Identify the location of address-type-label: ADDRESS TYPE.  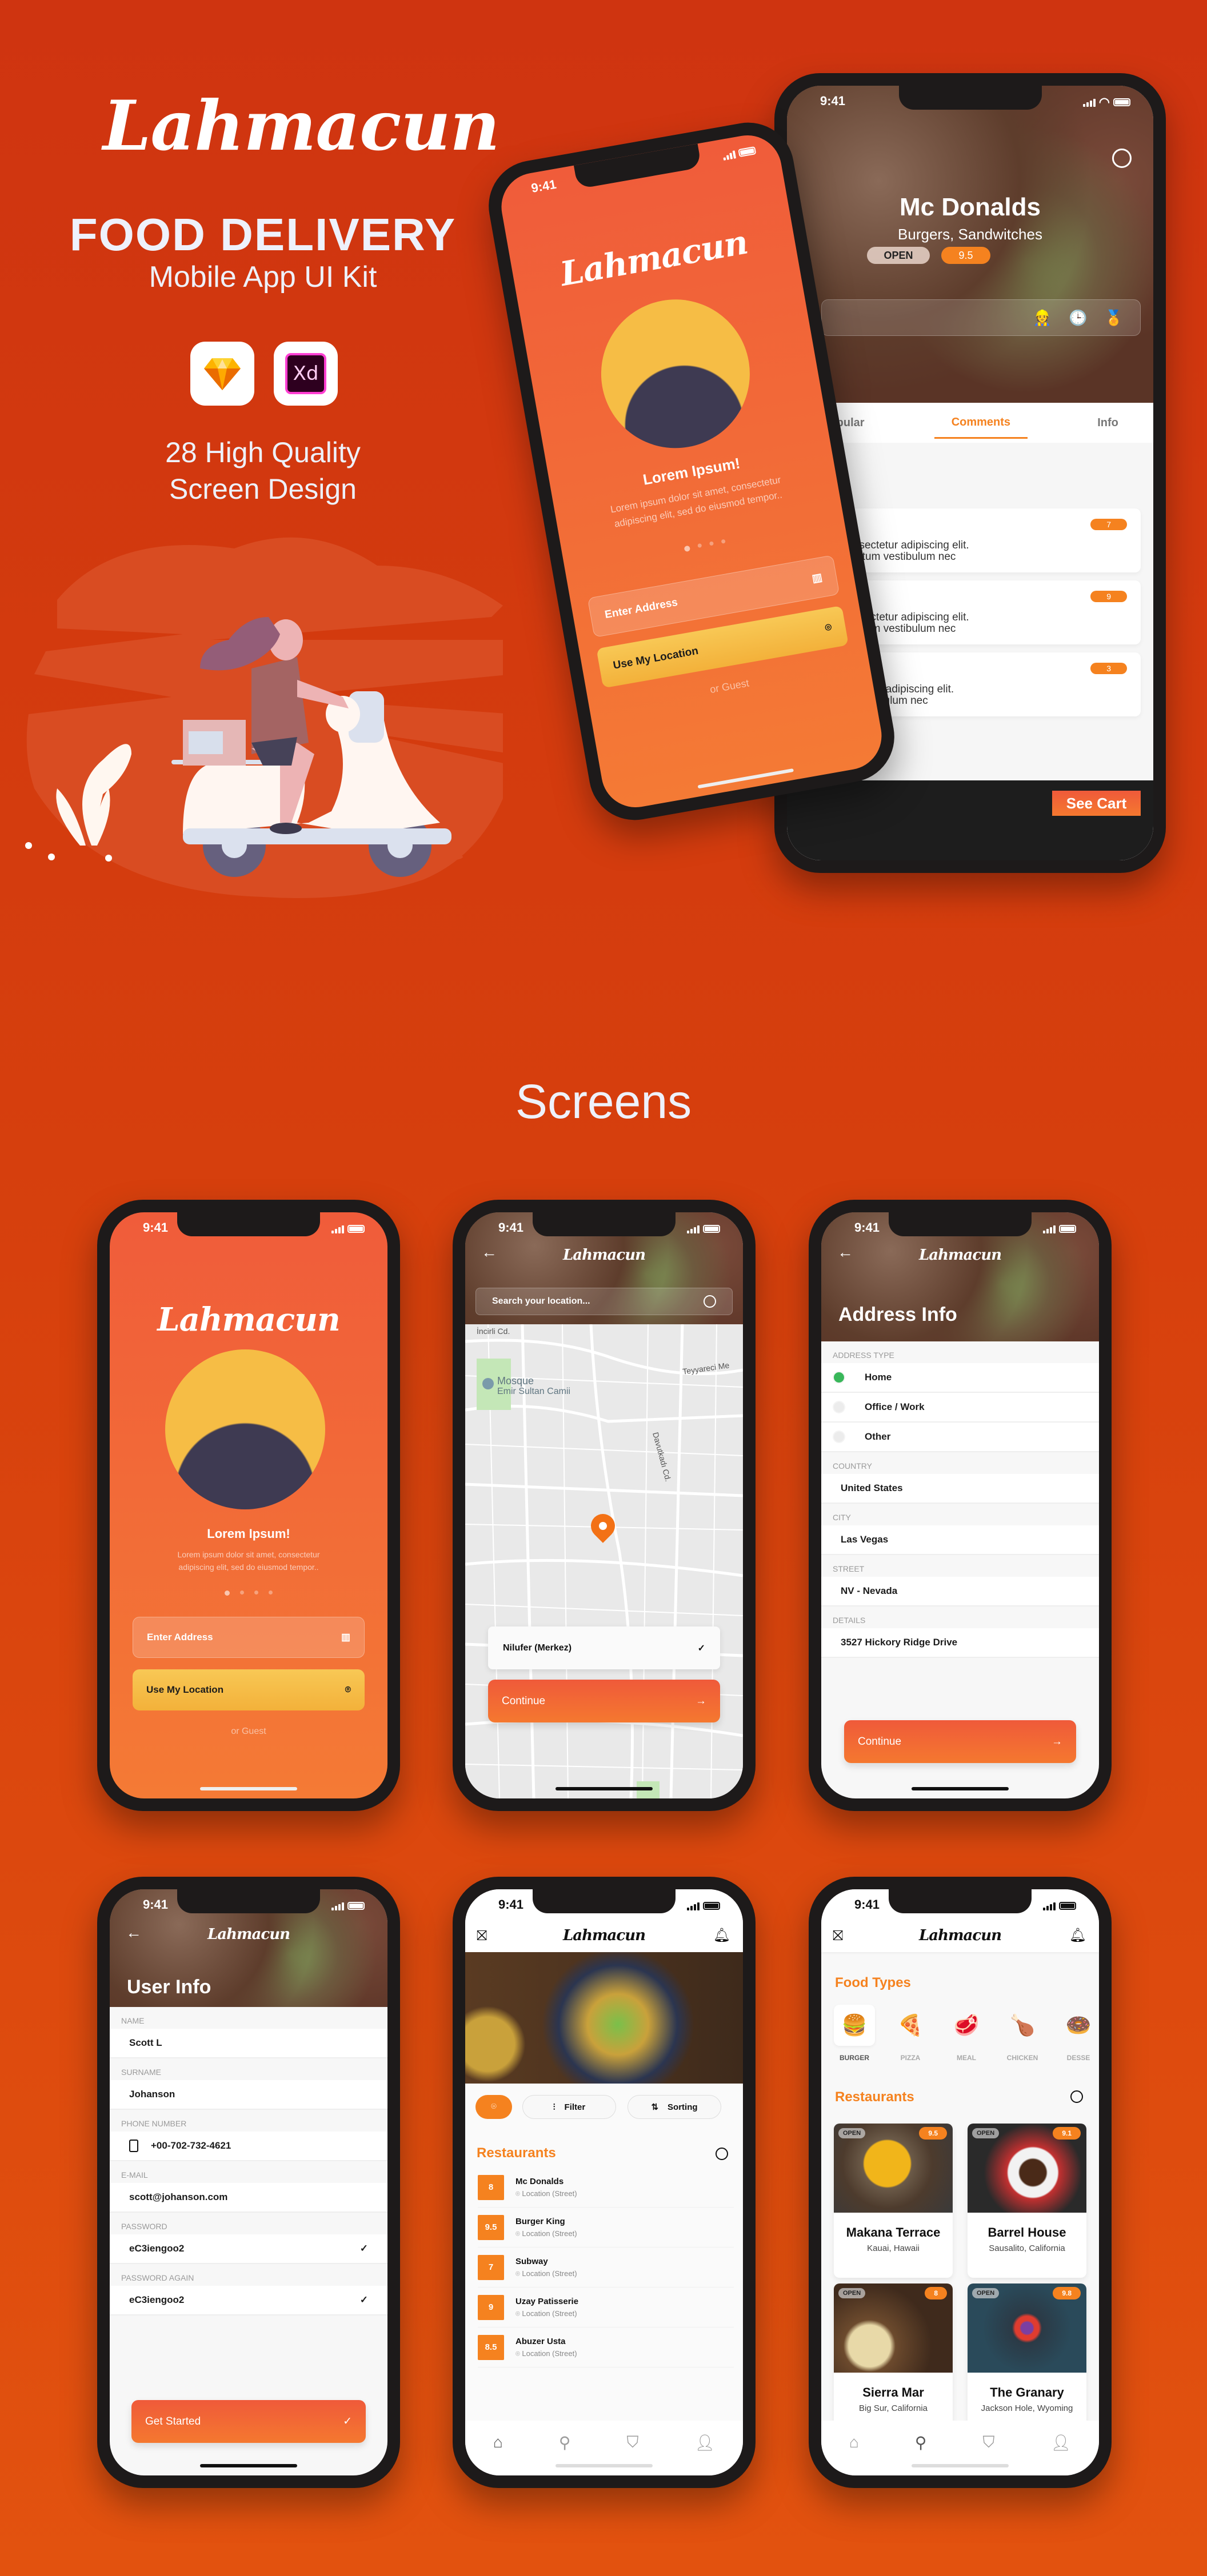
(960, 1352).